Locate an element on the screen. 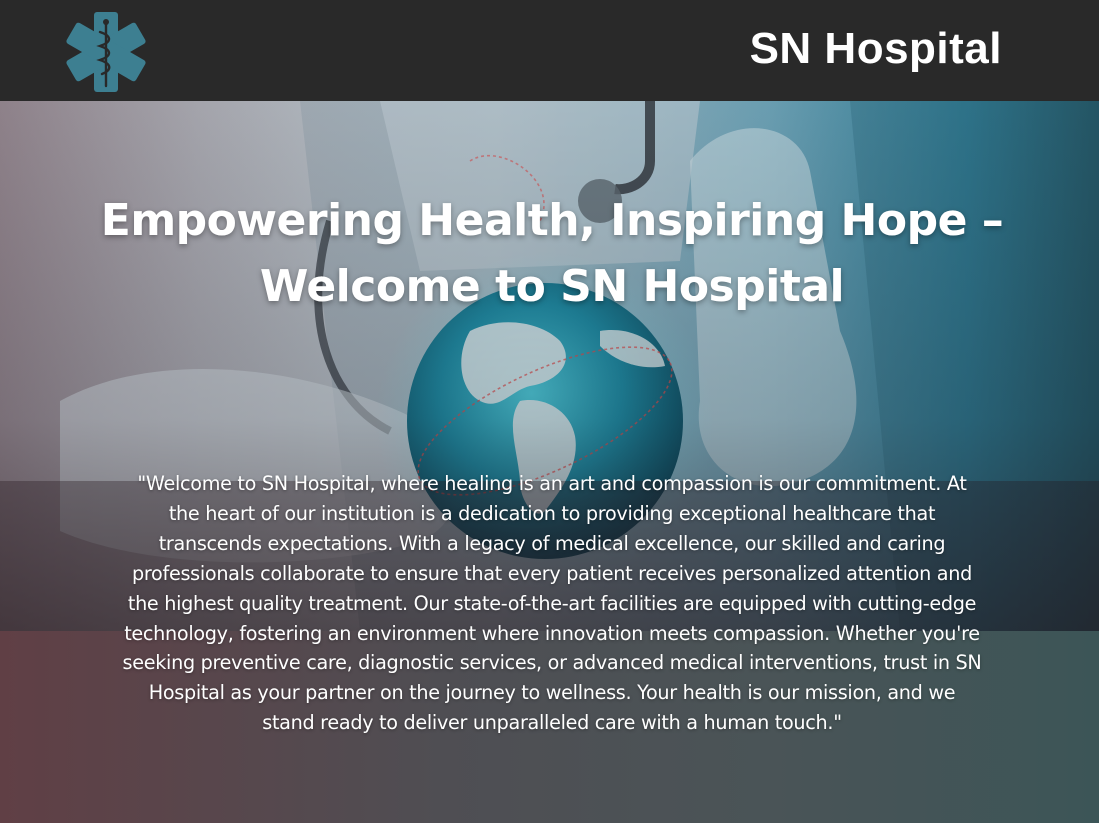 The width and height of the screenshot is (1099, 823). site-header: SN Hospital is located at coordinates (549, 50).